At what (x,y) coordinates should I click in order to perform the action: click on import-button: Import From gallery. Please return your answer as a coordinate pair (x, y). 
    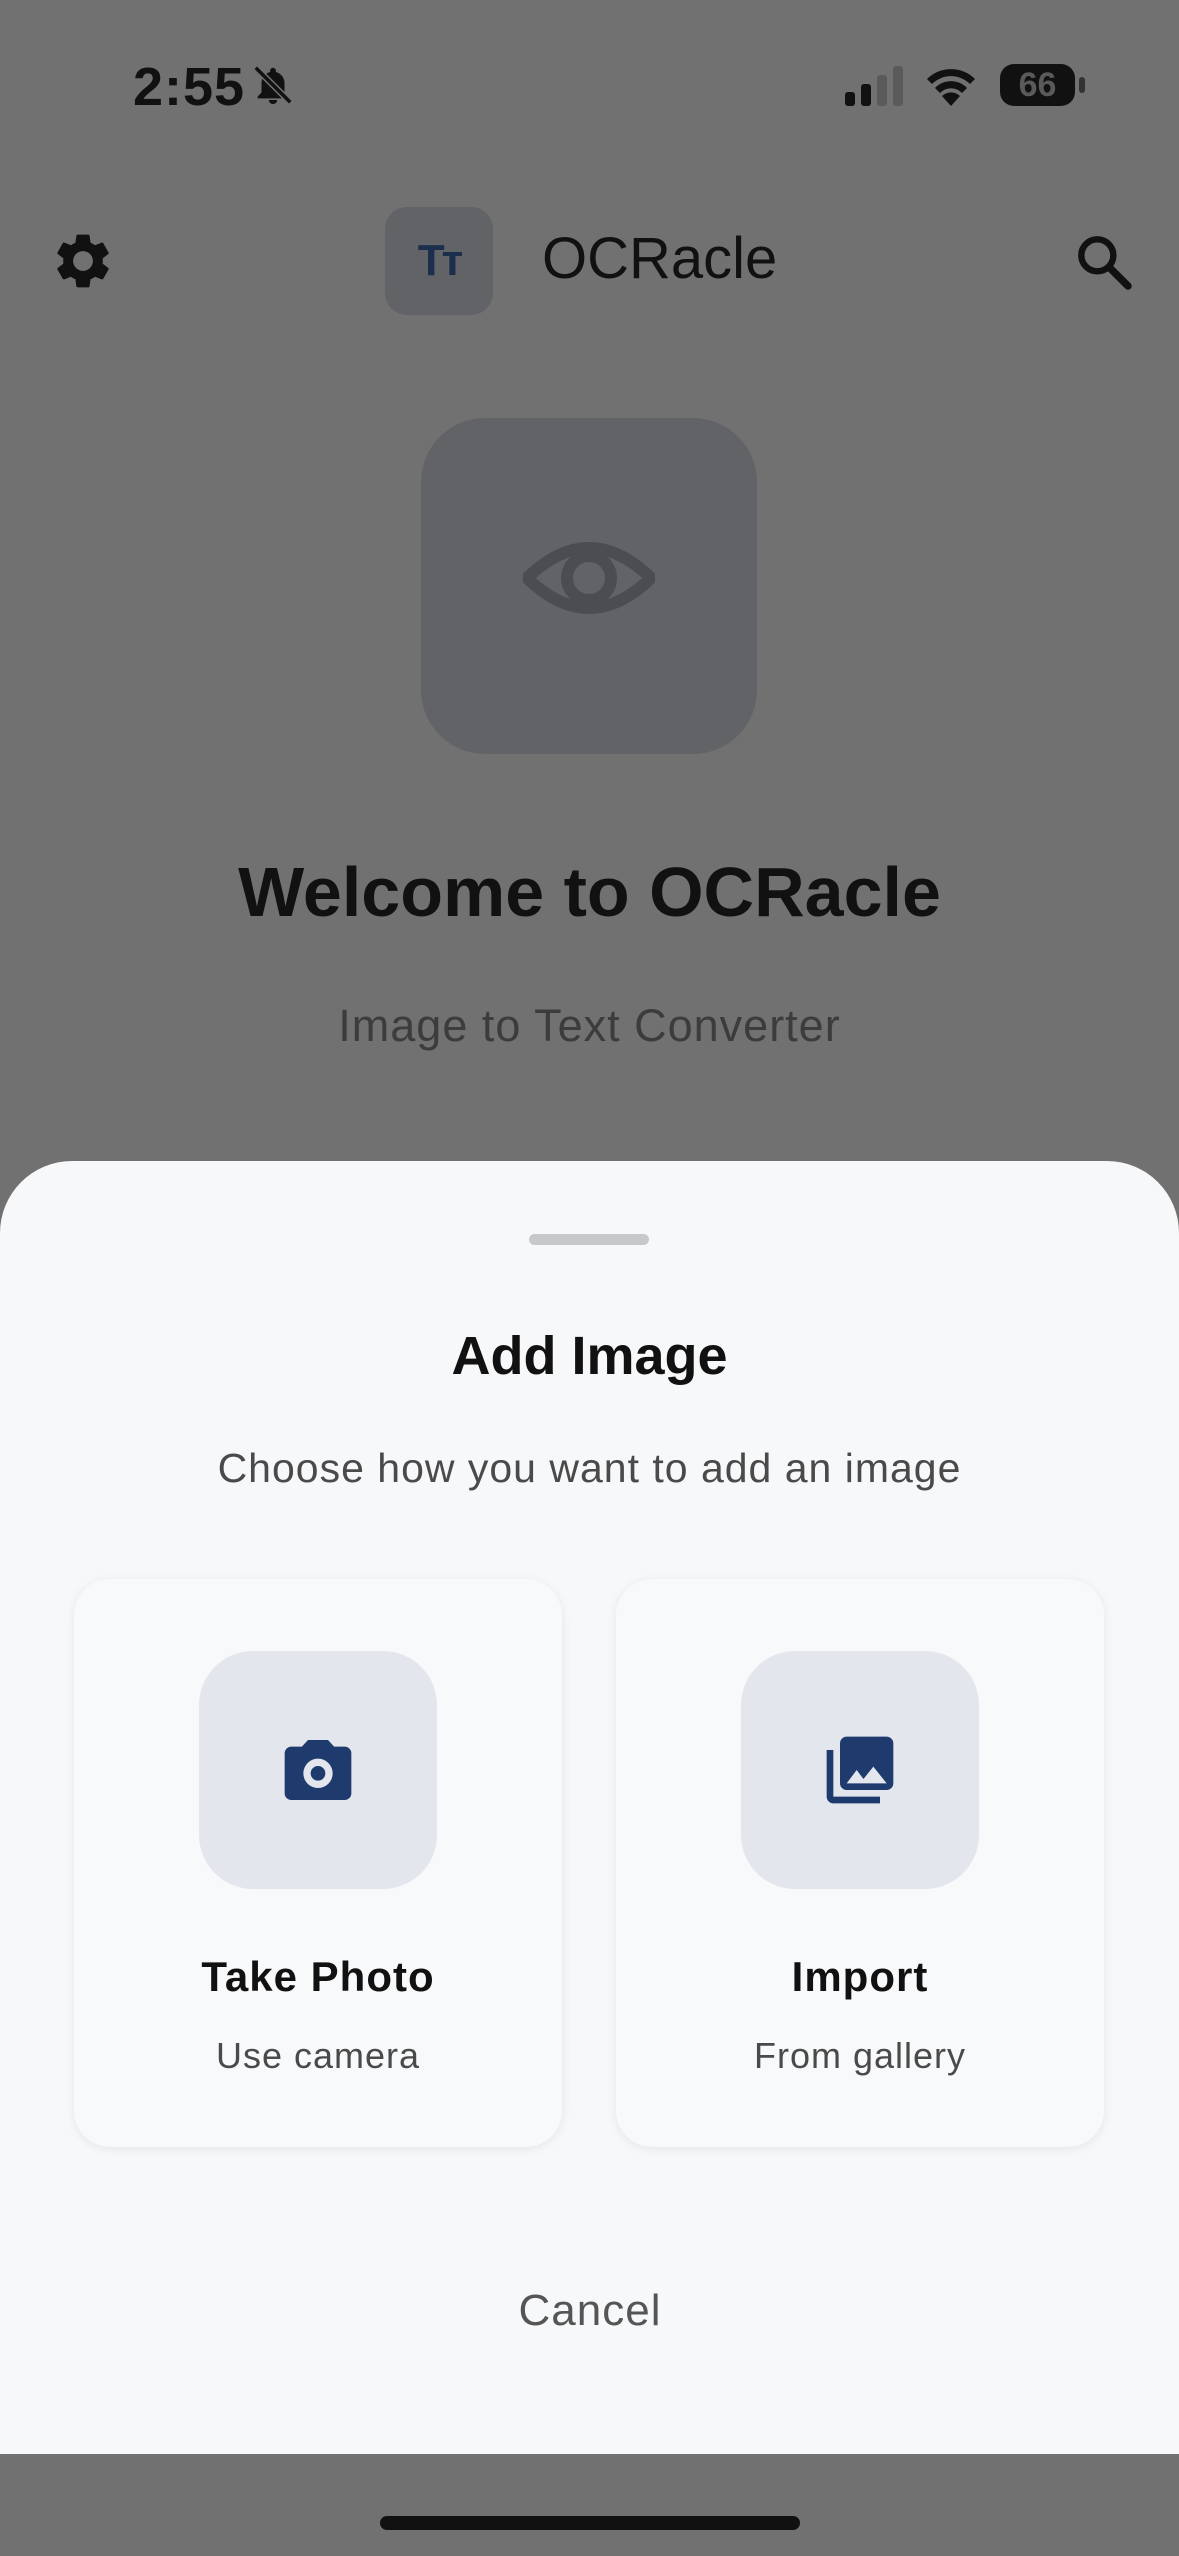
    Looking at the image, I should click on (860, 1863).